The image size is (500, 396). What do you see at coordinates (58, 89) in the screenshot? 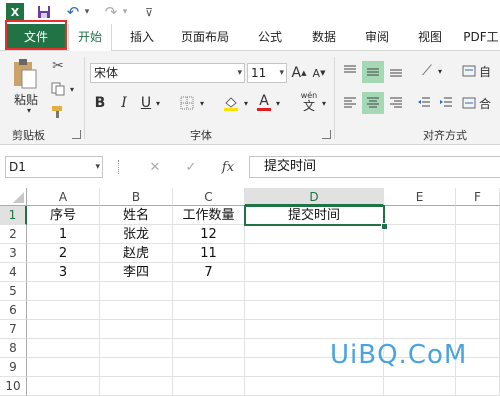
I see `copy-icon` at bounding box center [58, 89].